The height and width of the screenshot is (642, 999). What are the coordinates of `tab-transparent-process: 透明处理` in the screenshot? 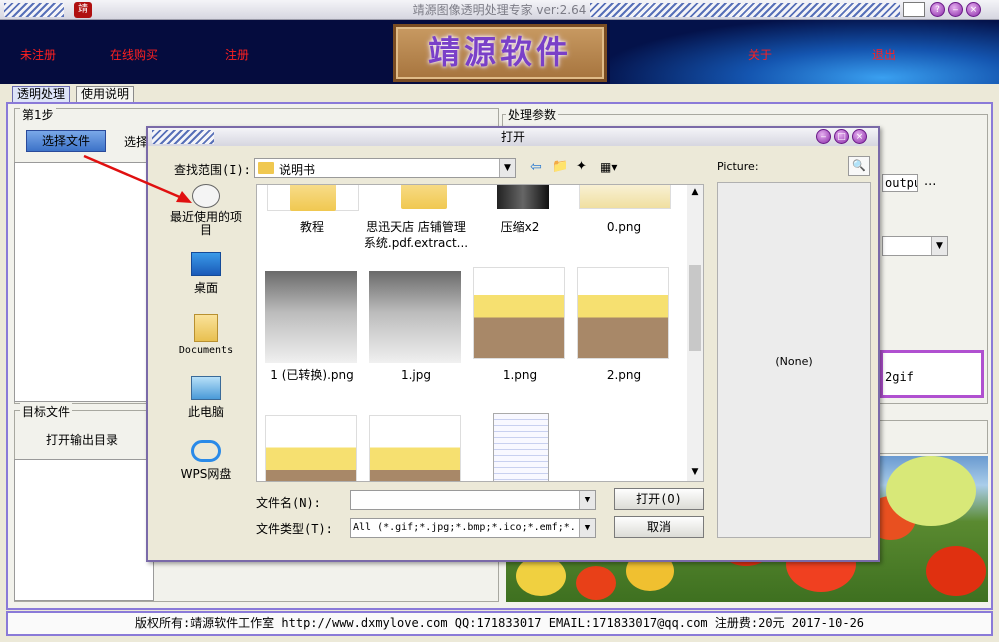 It's located at (41, 94).